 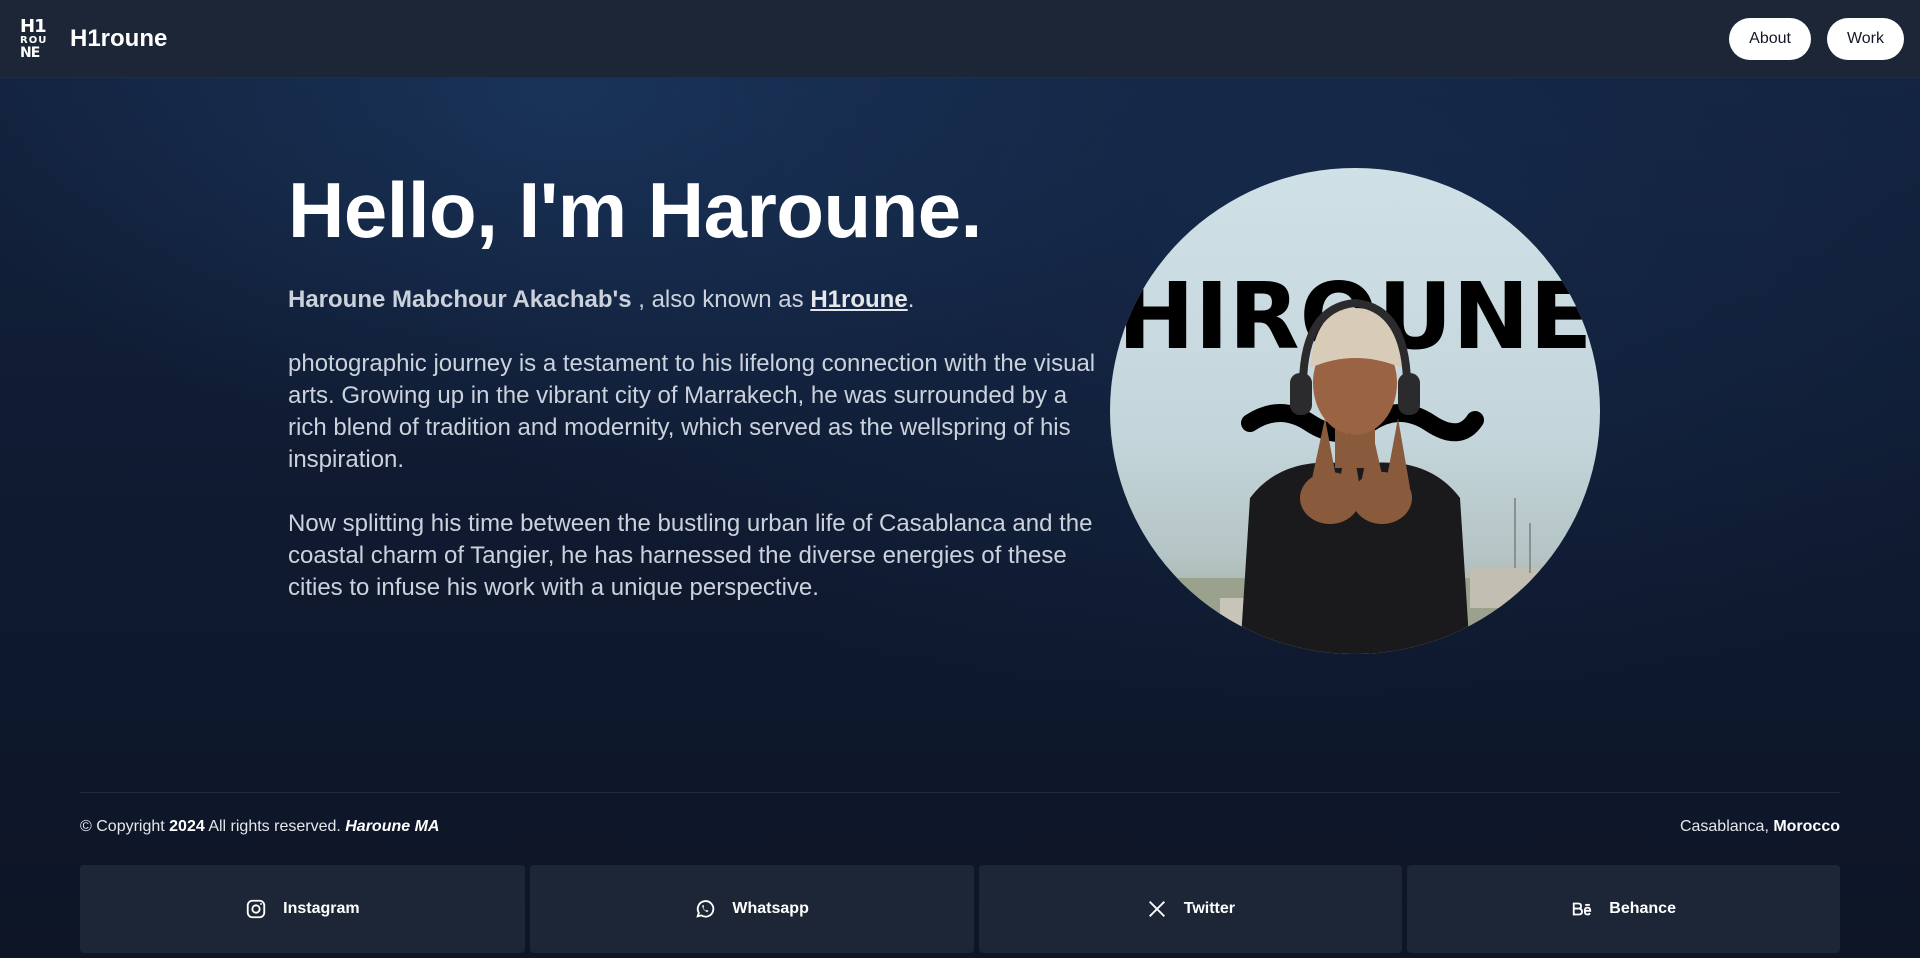 What do you see at coordinates (635, 210) in the screenshot?
I see `page-title: Hello, I'm Haroune.` at bounding box center [635, 210].